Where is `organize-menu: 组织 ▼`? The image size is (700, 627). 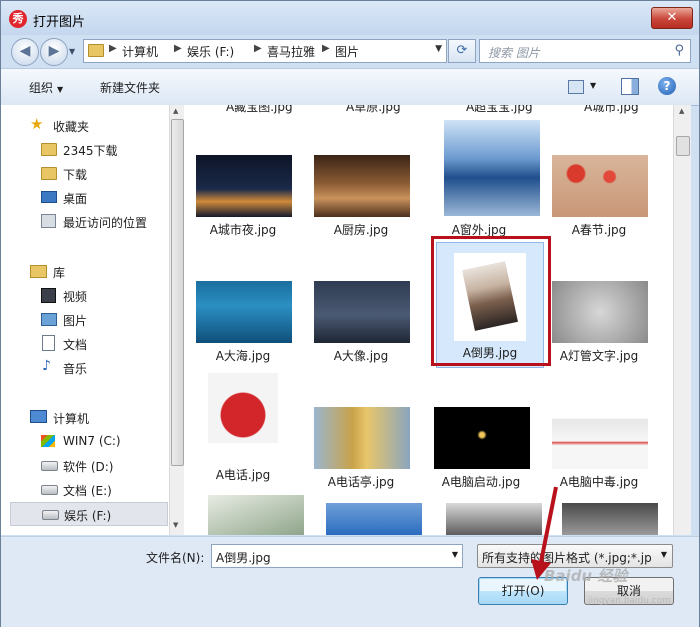 organize-menu: 组织 ▼ is located at coordinates (46, 87).